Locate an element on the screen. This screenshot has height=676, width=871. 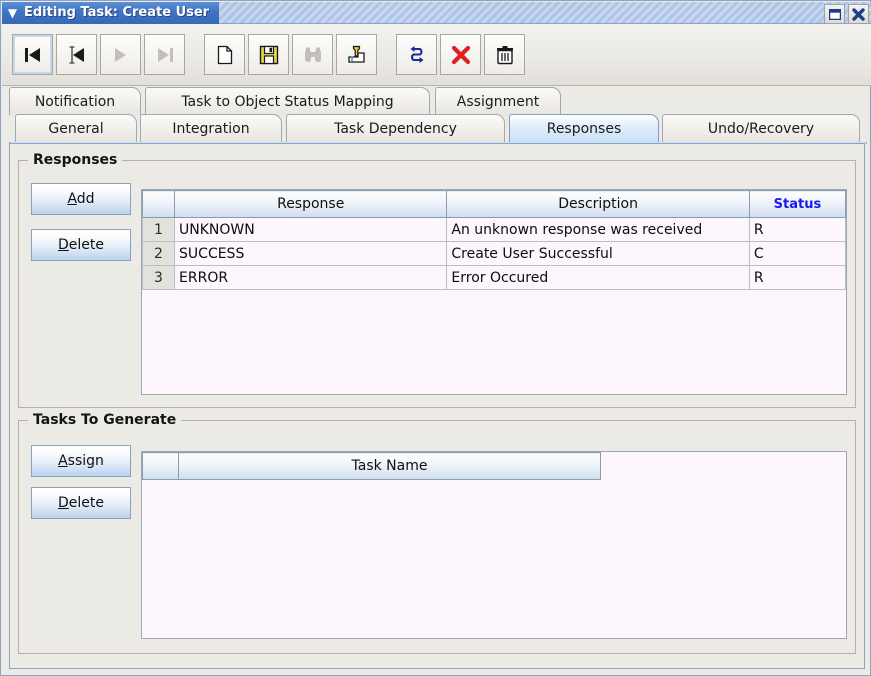
first-record-button is located at coordinates (32, 54).